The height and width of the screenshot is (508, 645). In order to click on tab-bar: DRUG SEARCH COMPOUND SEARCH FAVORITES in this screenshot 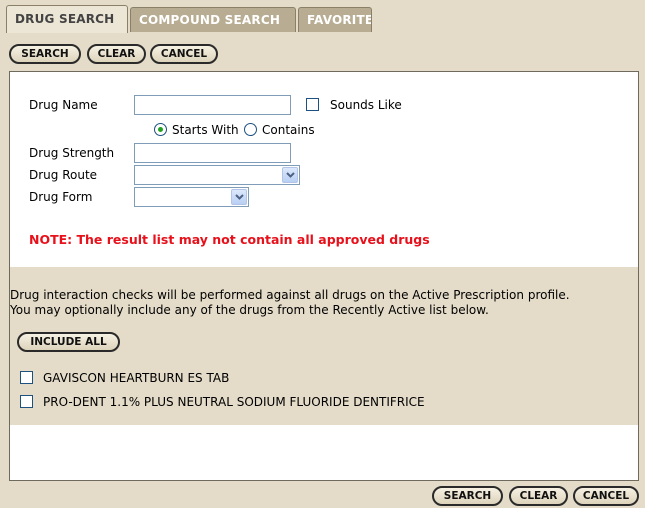, I will do `click(322, 16)`.